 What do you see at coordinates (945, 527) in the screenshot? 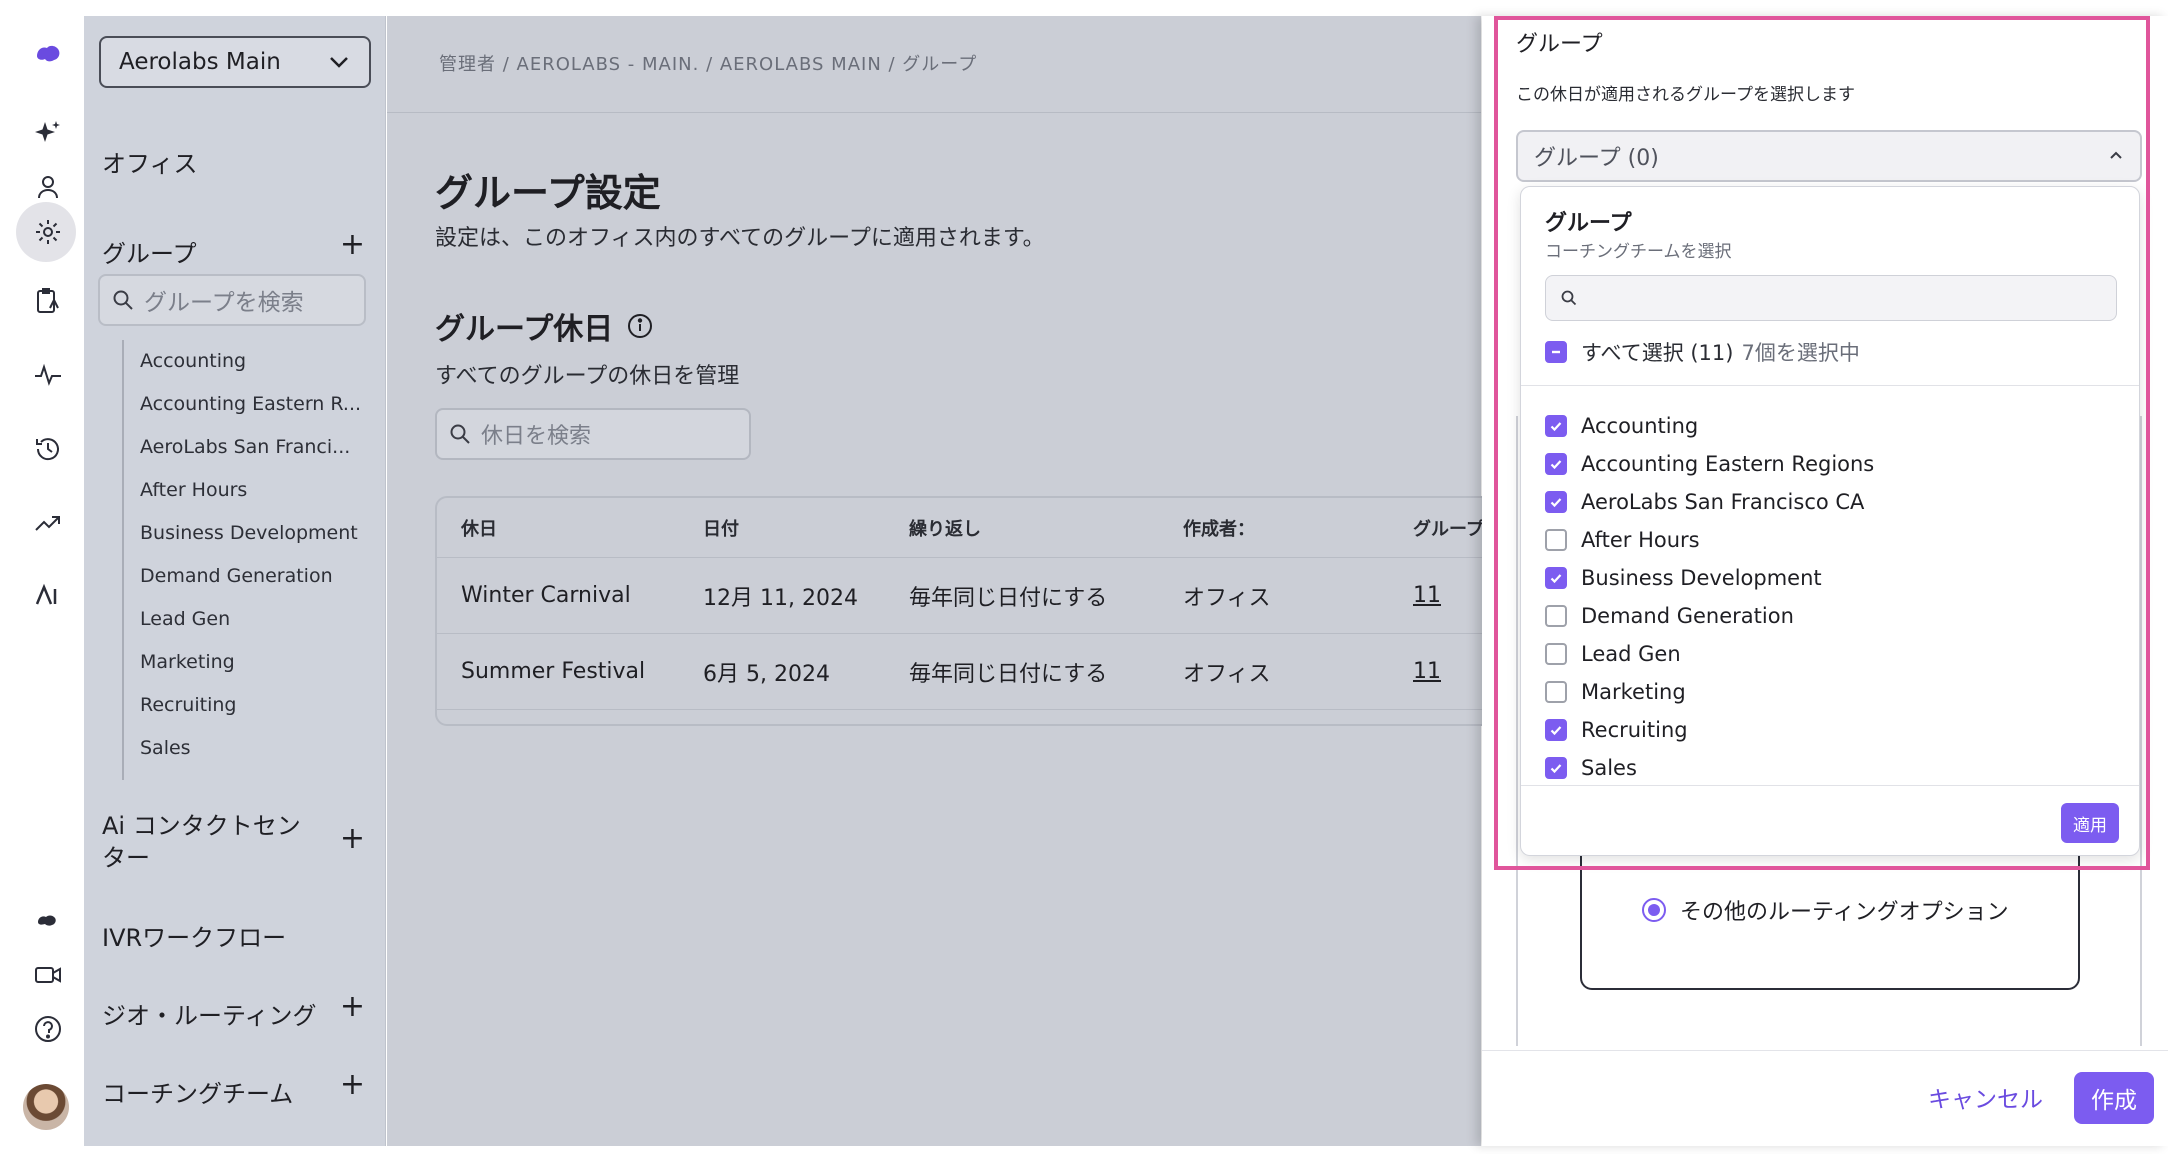
I see `column-header: 繰り返し` at bounding box center [945, 527].